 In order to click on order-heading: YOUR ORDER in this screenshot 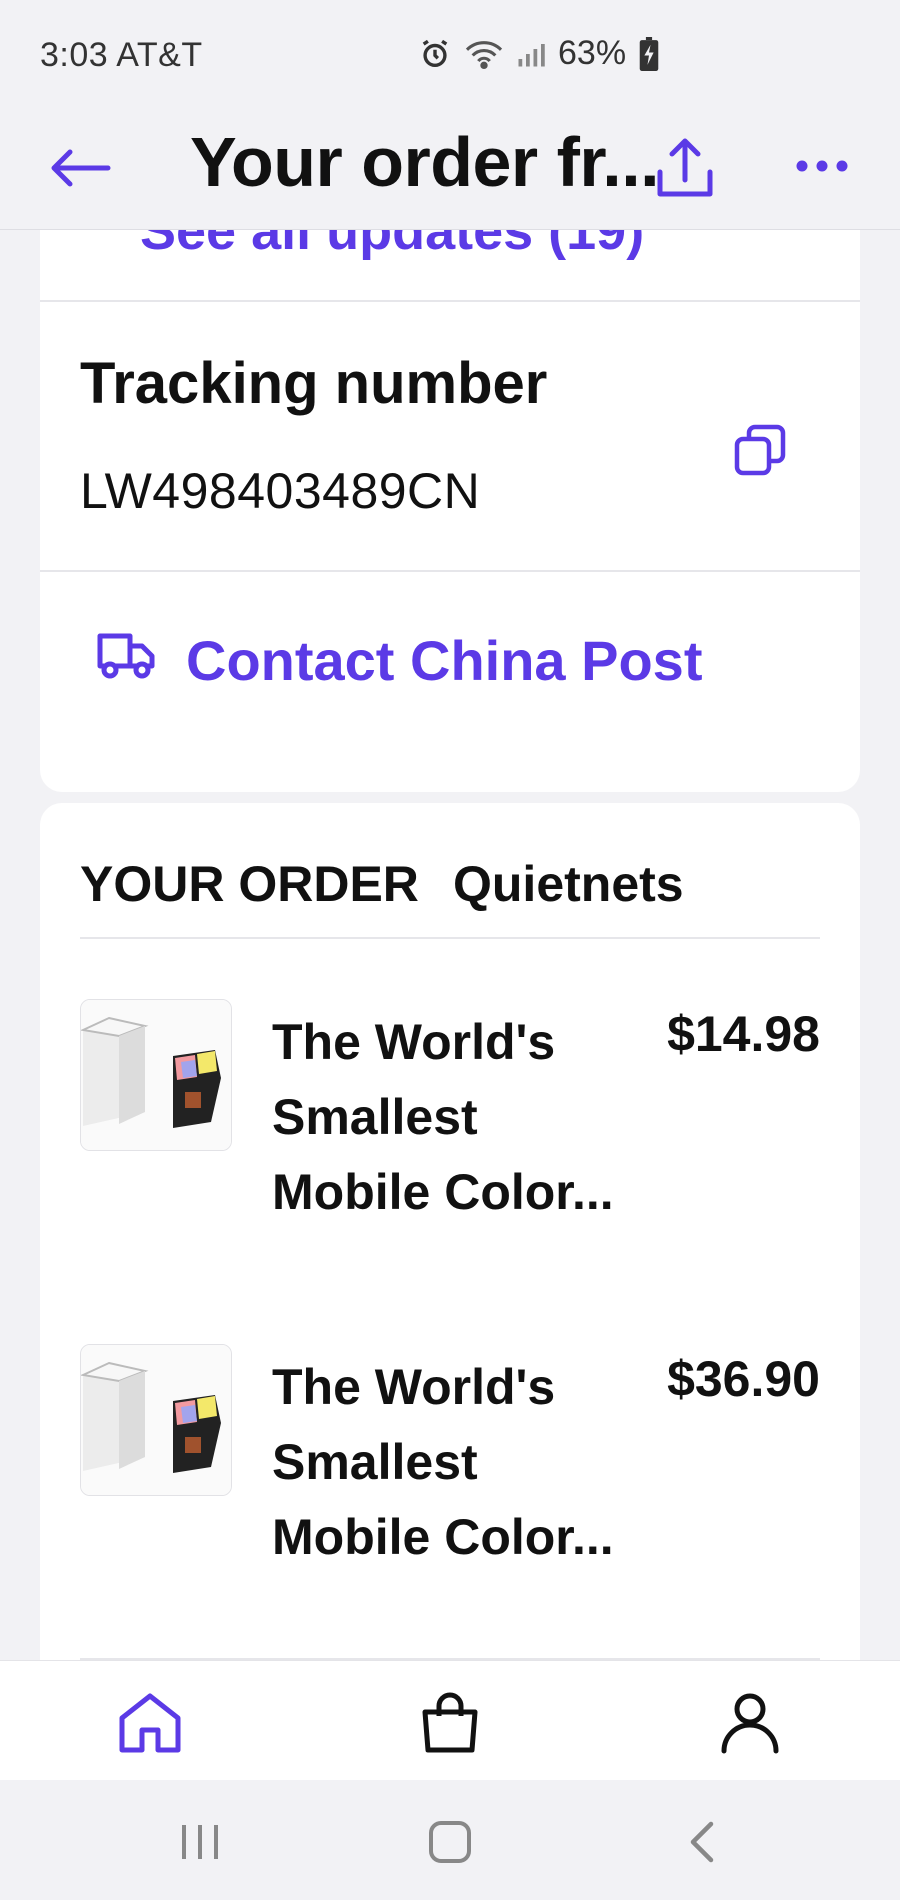, I will do `click(249, 884)`.